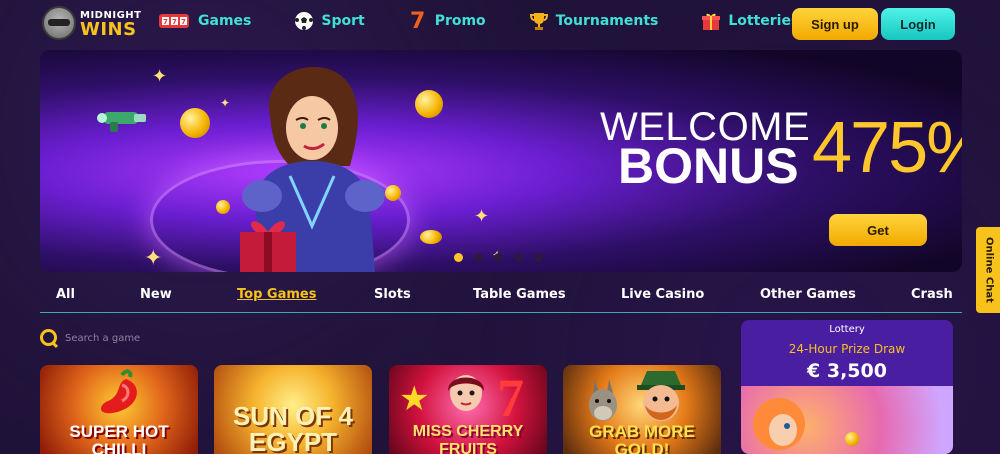 The height and width of the screenshot is (454, 1000). I want to click on banner-bonus-text: BONUS, so click(708, 166).